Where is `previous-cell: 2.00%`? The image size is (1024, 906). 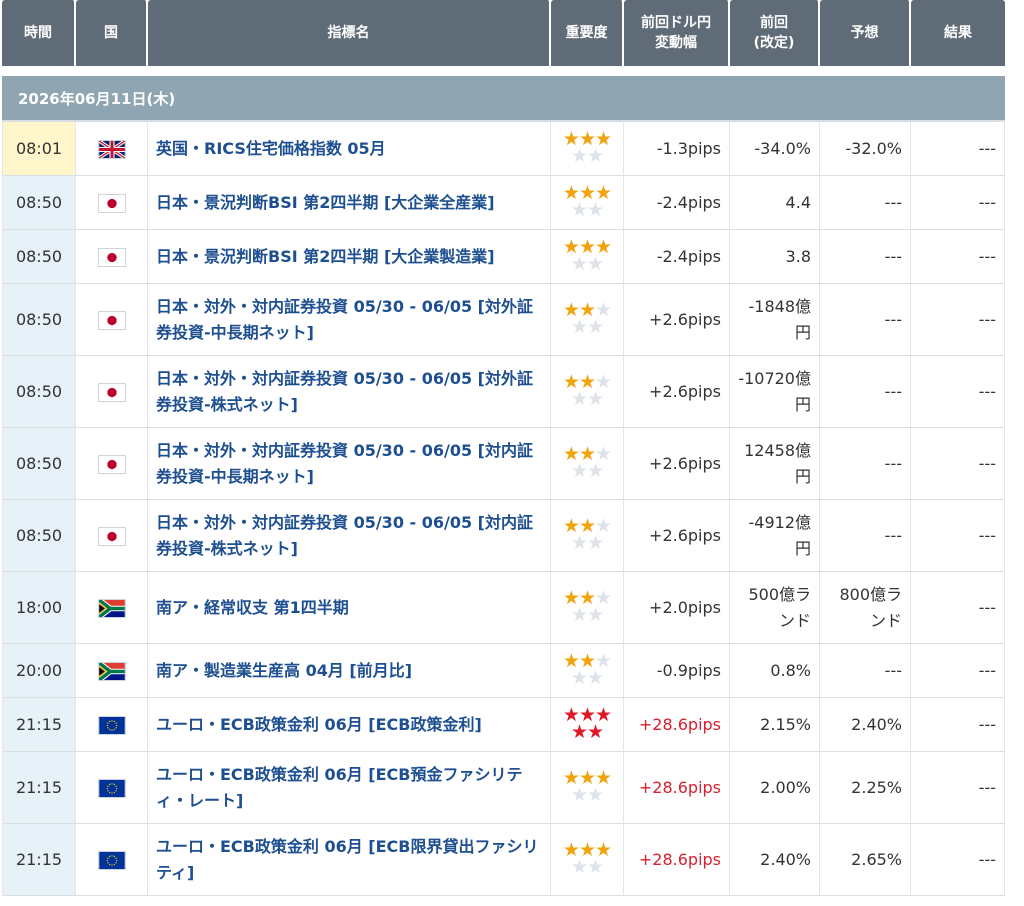
previous-cell: 2.00% is located at coordinates (775, 788).